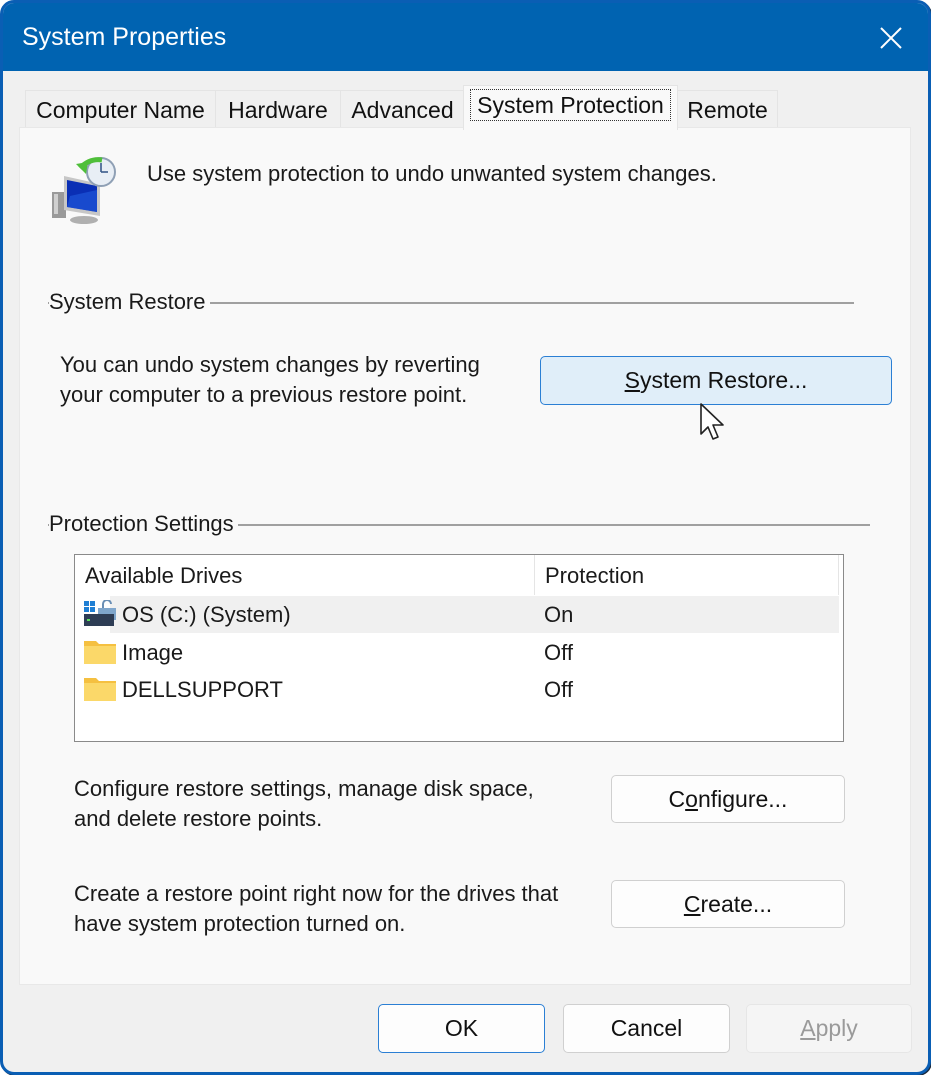 Image resolution: width=931 pixels, height=1075 pixels. What do you see at coordinates (691, 798) in the screenshot?
I see `mnemonic: o` at bounding box center [691, 798].